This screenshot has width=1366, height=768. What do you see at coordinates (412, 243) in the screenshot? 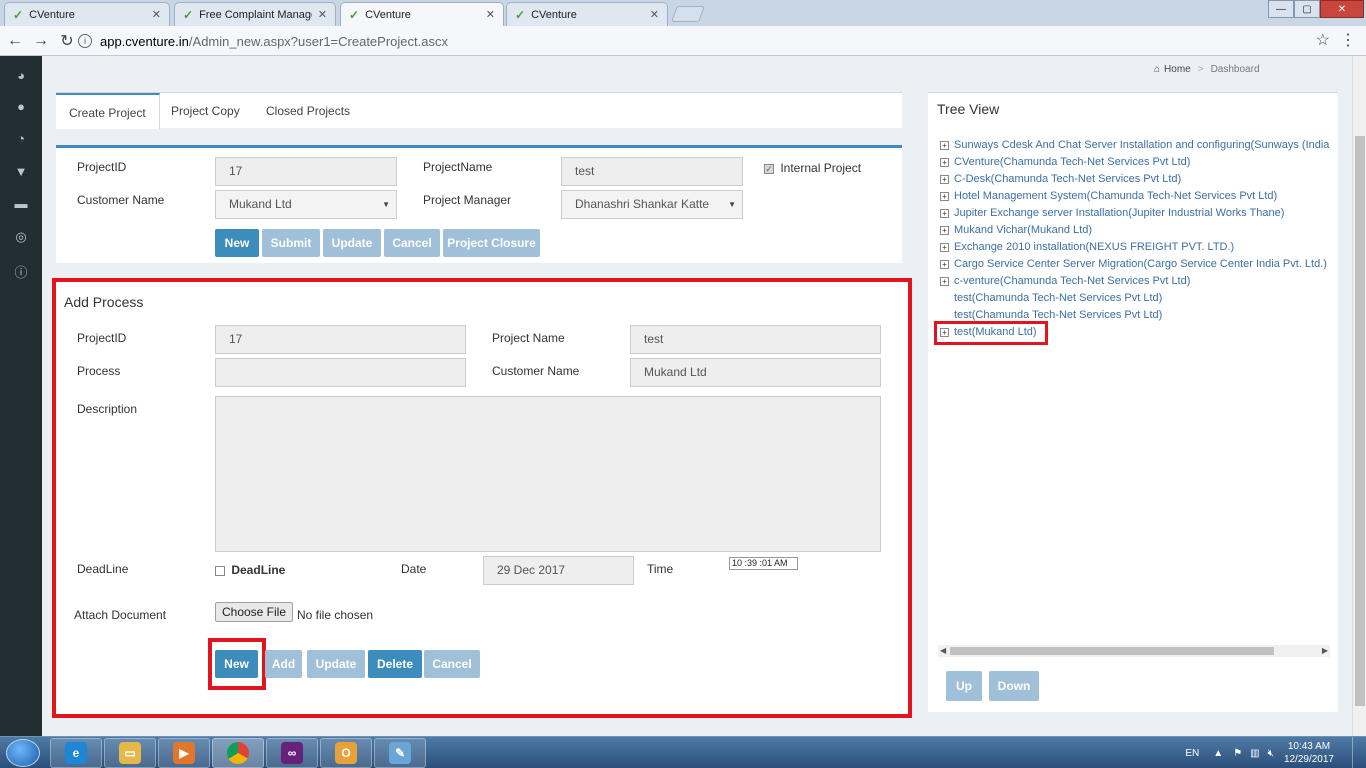
I see `cancel-button: Cancel` at bounding box center [412, 243].